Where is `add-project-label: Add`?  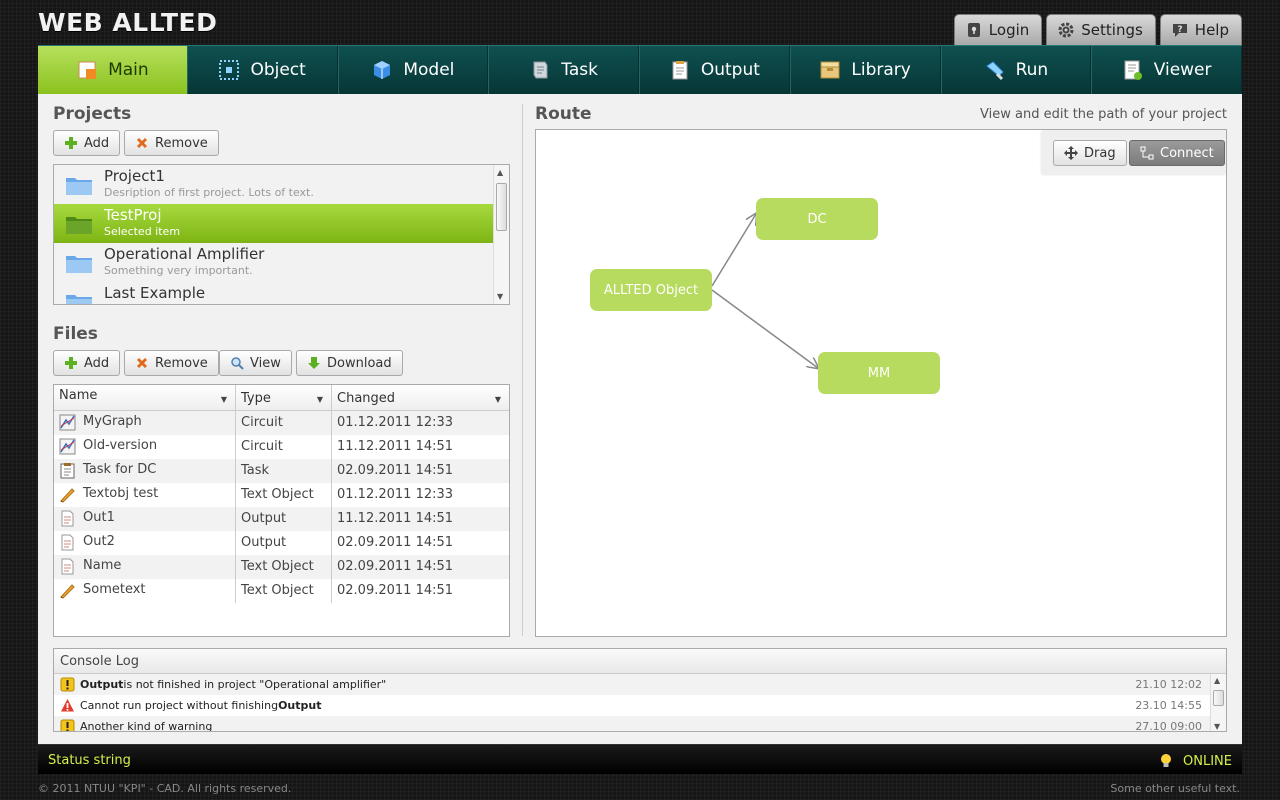 add-project-label: Add is located at coordinates (97, 143).